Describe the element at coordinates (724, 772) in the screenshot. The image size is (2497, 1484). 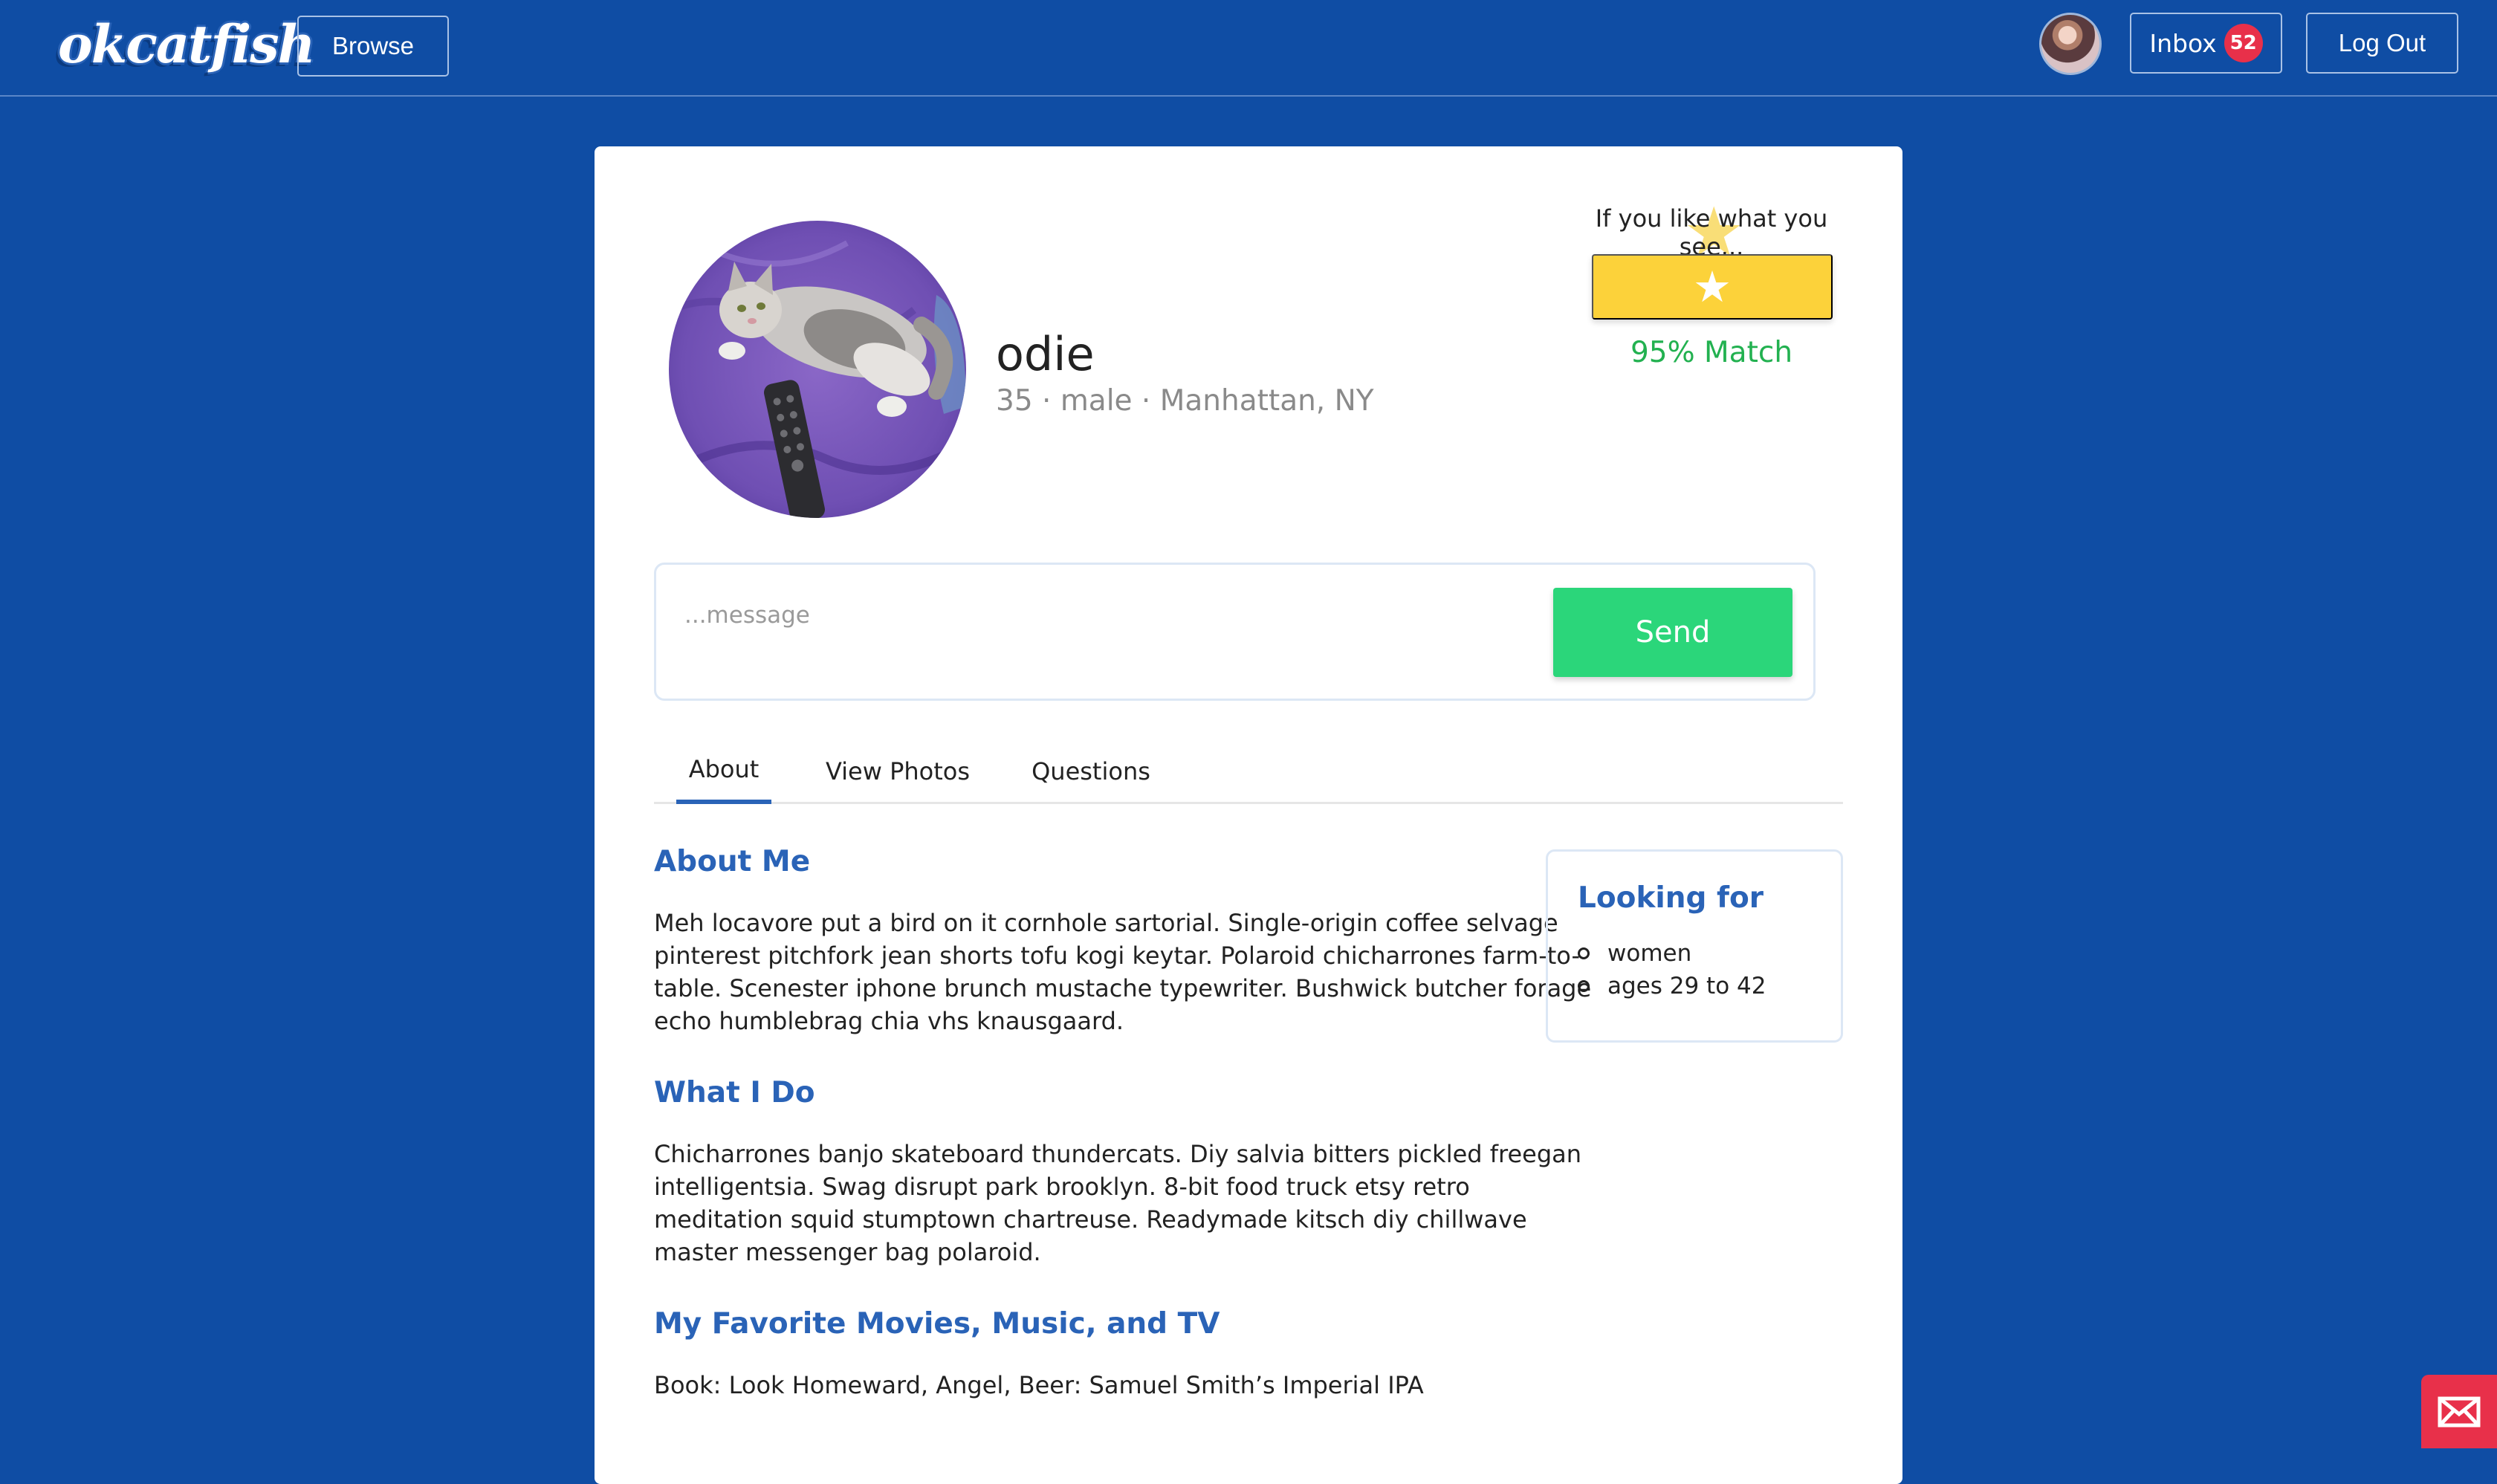
I see `tab-about: About` at that location.